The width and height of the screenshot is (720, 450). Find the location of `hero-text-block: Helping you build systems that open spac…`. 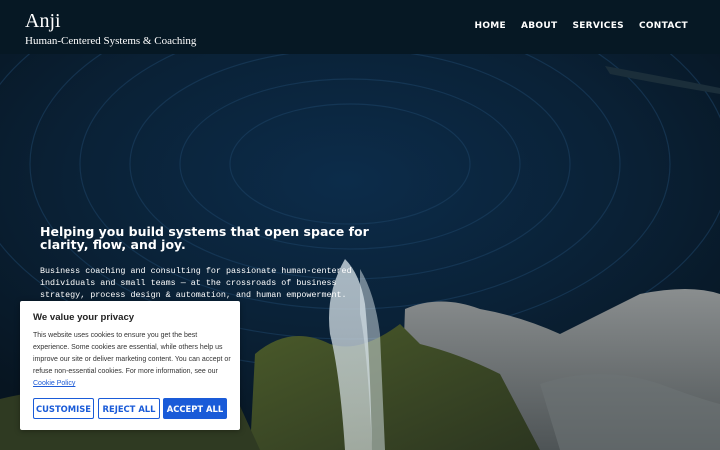

hero-text-block: Helping you build systems that open spac… is located at coordinates (205, 263).